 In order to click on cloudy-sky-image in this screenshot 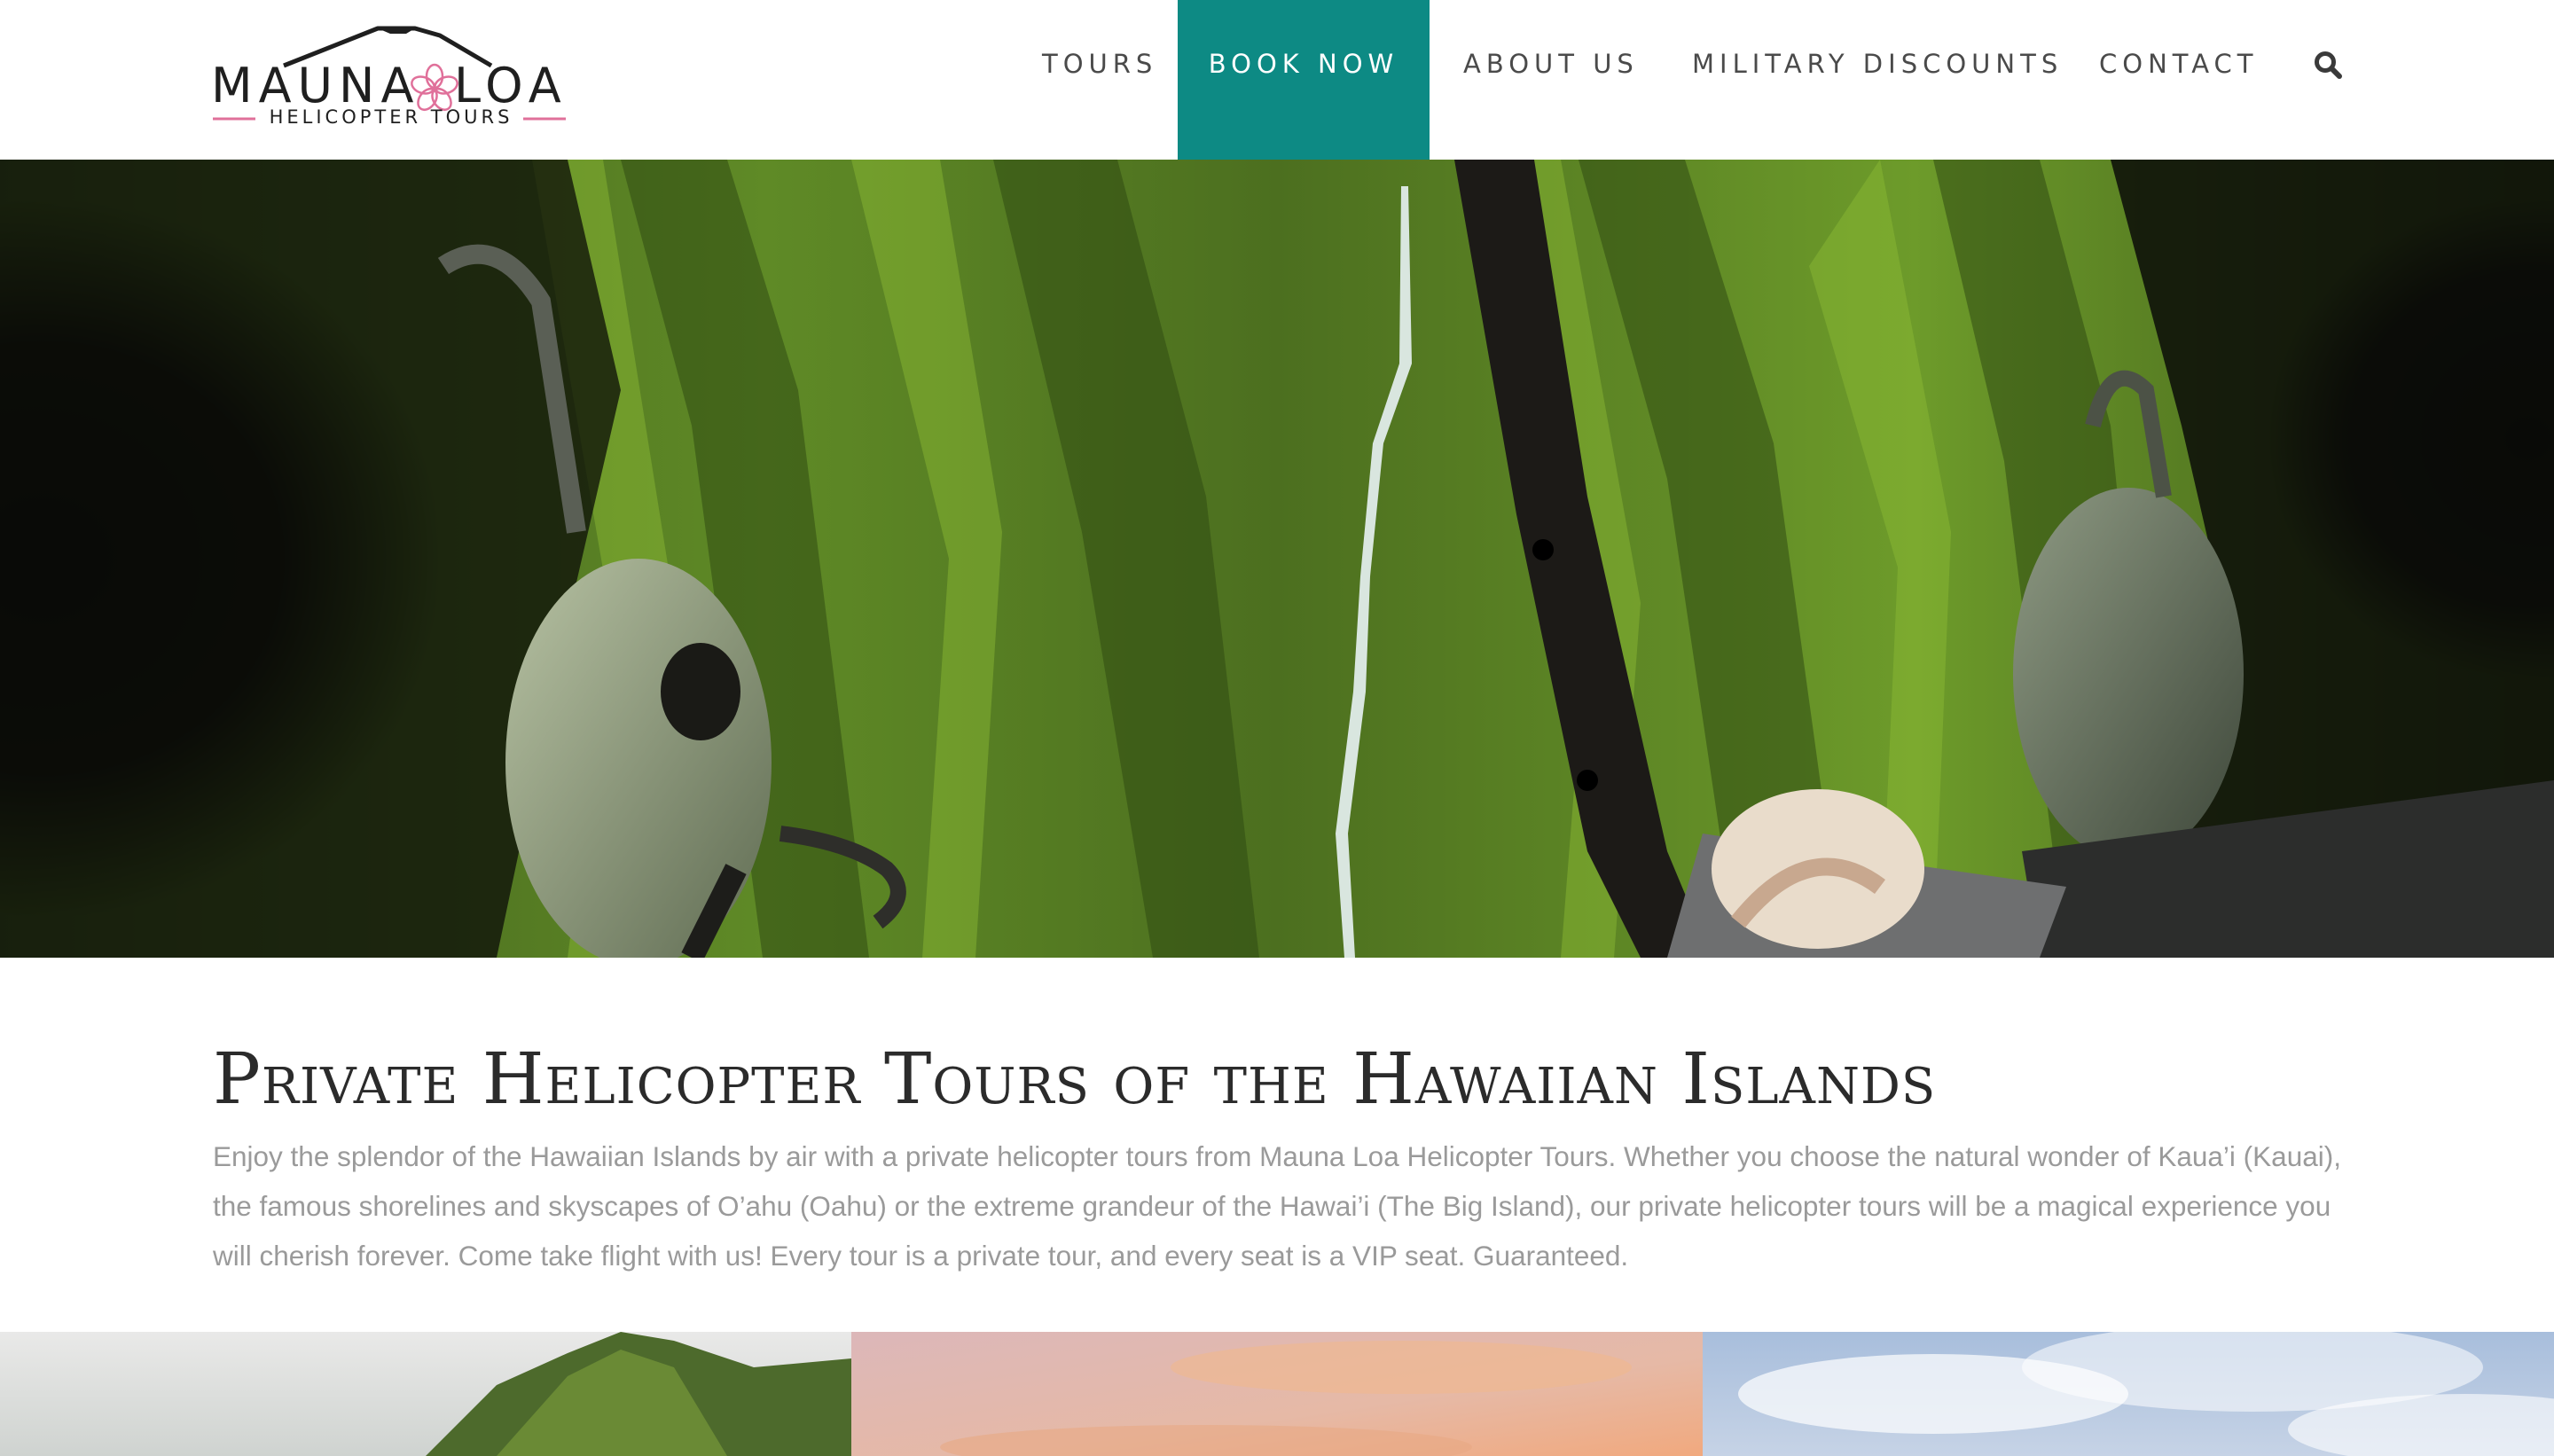, I will do `click(2128, 1394)`.